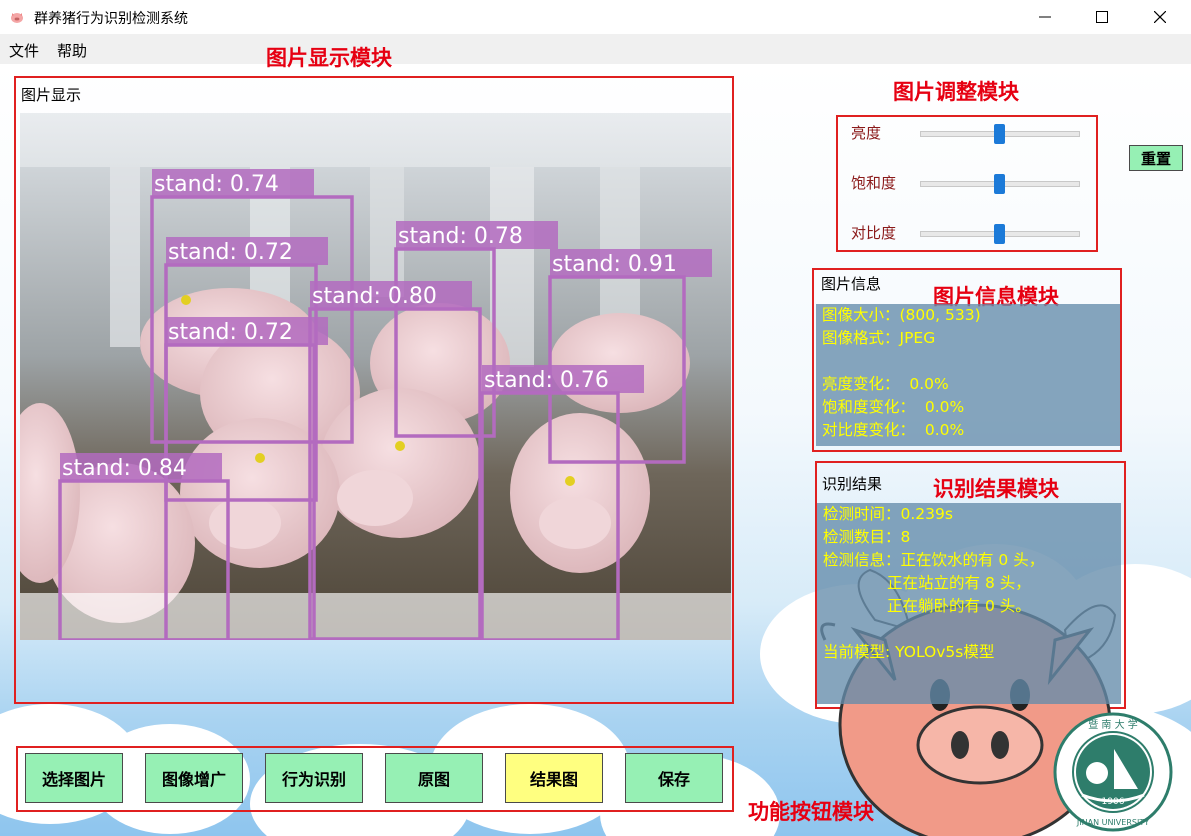  What do you see at coordinates (375, 140) in the screenshot?
I see `image-padding-top` at bounding box center [375, 140].